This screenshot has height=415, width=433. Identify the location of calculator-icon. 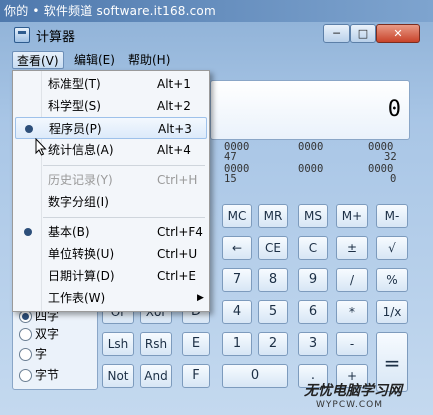
(22, 35).